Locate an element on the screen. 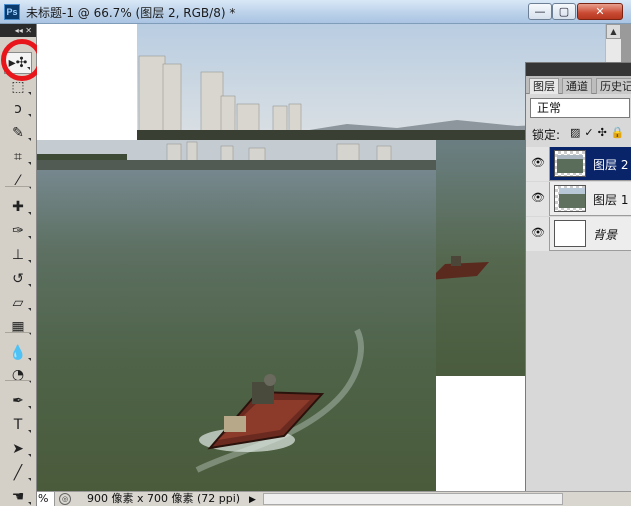 This screenshot has width=631, height=506. tab-channels: 通道 is located at coordinates (577, 86).